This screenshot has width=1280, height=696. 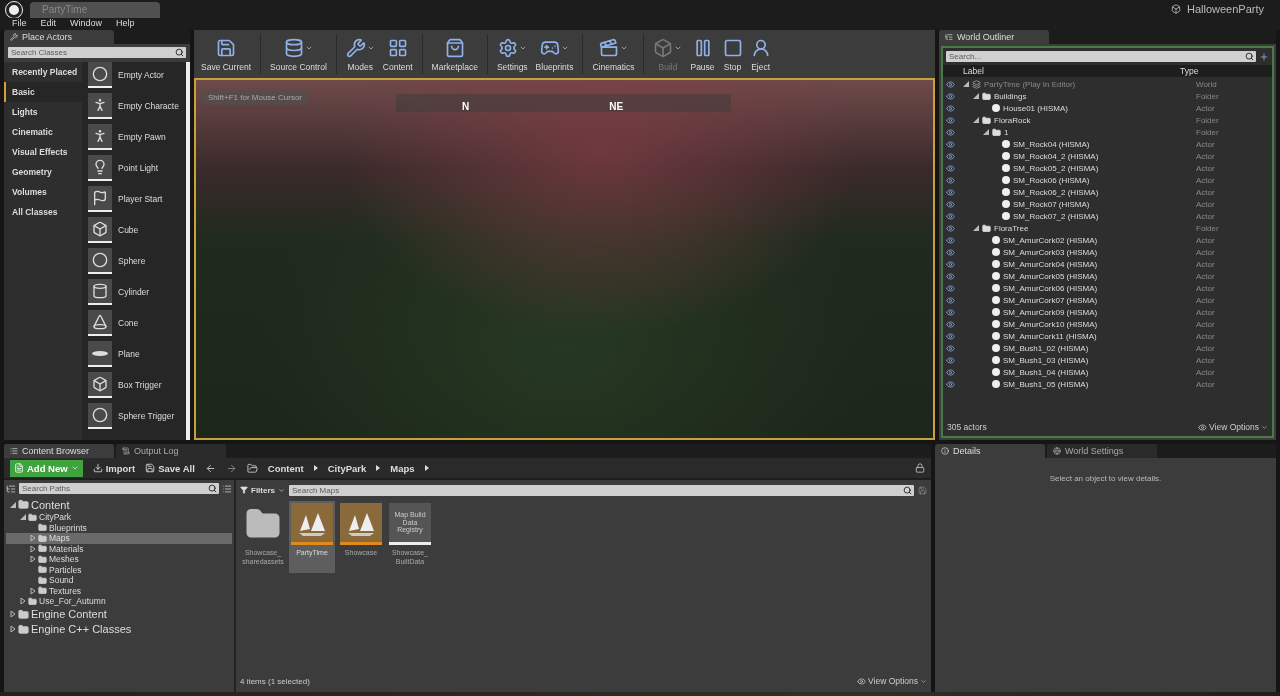 I want to click on actor-label: Empty Characte, so click(x=148, y=106).